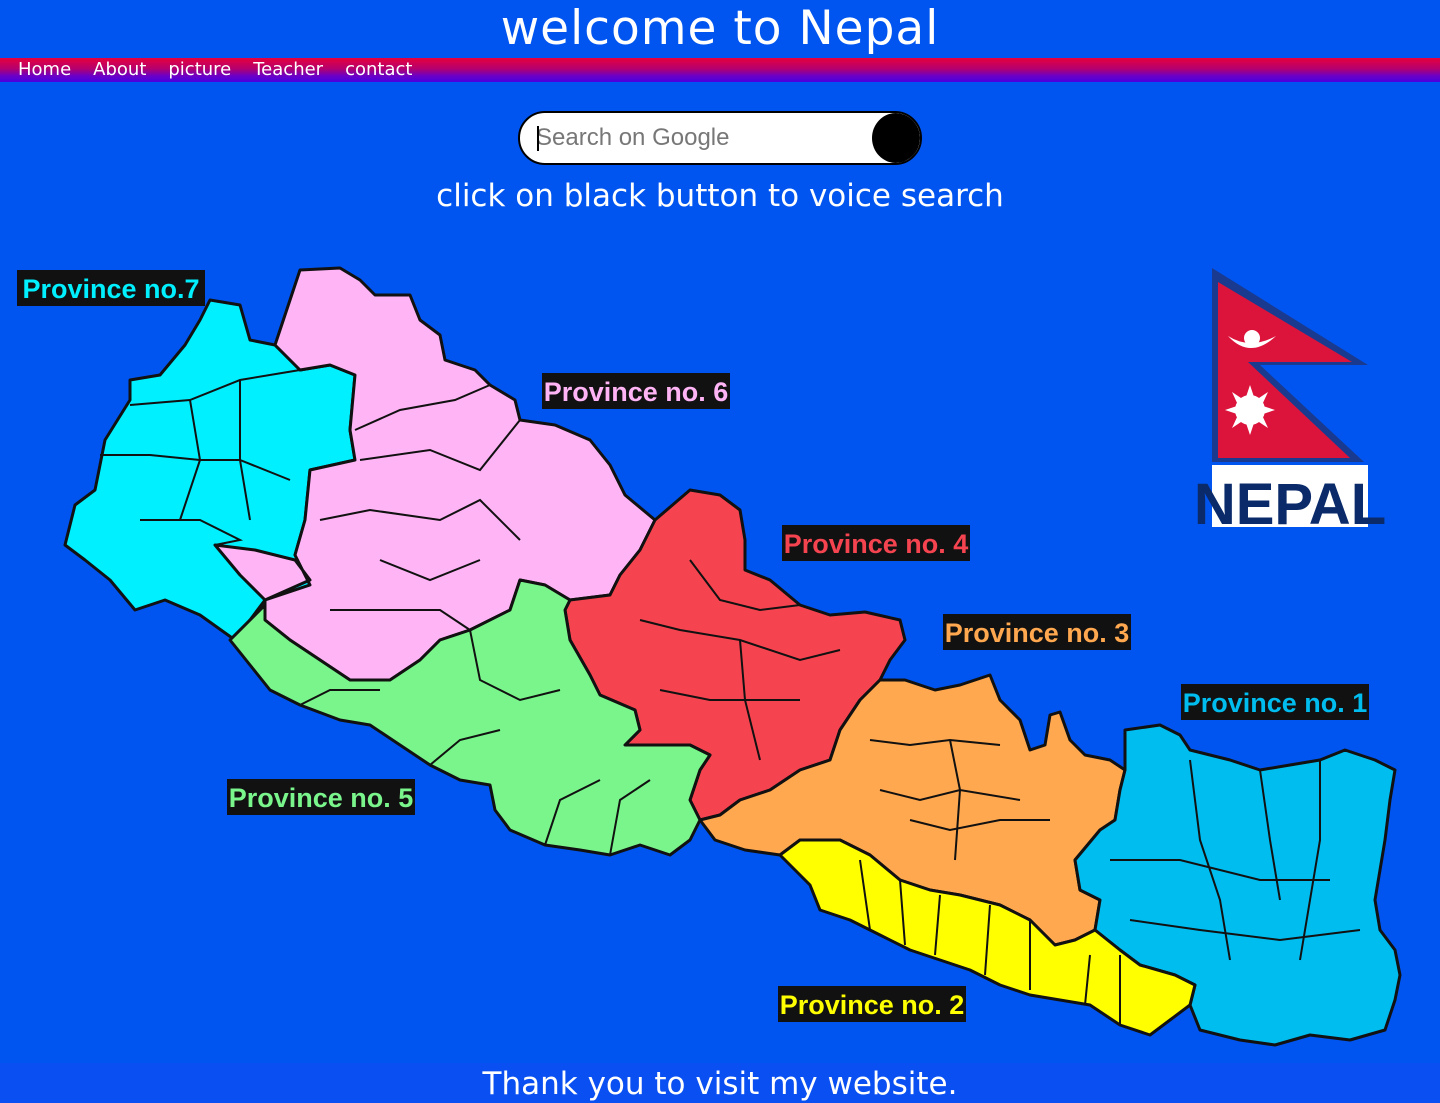 This screenshot has height=1103, width=1440. What do you see at coordinates (378, 70) in the screenshot?
I see `nav-contact-link: contact` at bounding box center [378, 70].